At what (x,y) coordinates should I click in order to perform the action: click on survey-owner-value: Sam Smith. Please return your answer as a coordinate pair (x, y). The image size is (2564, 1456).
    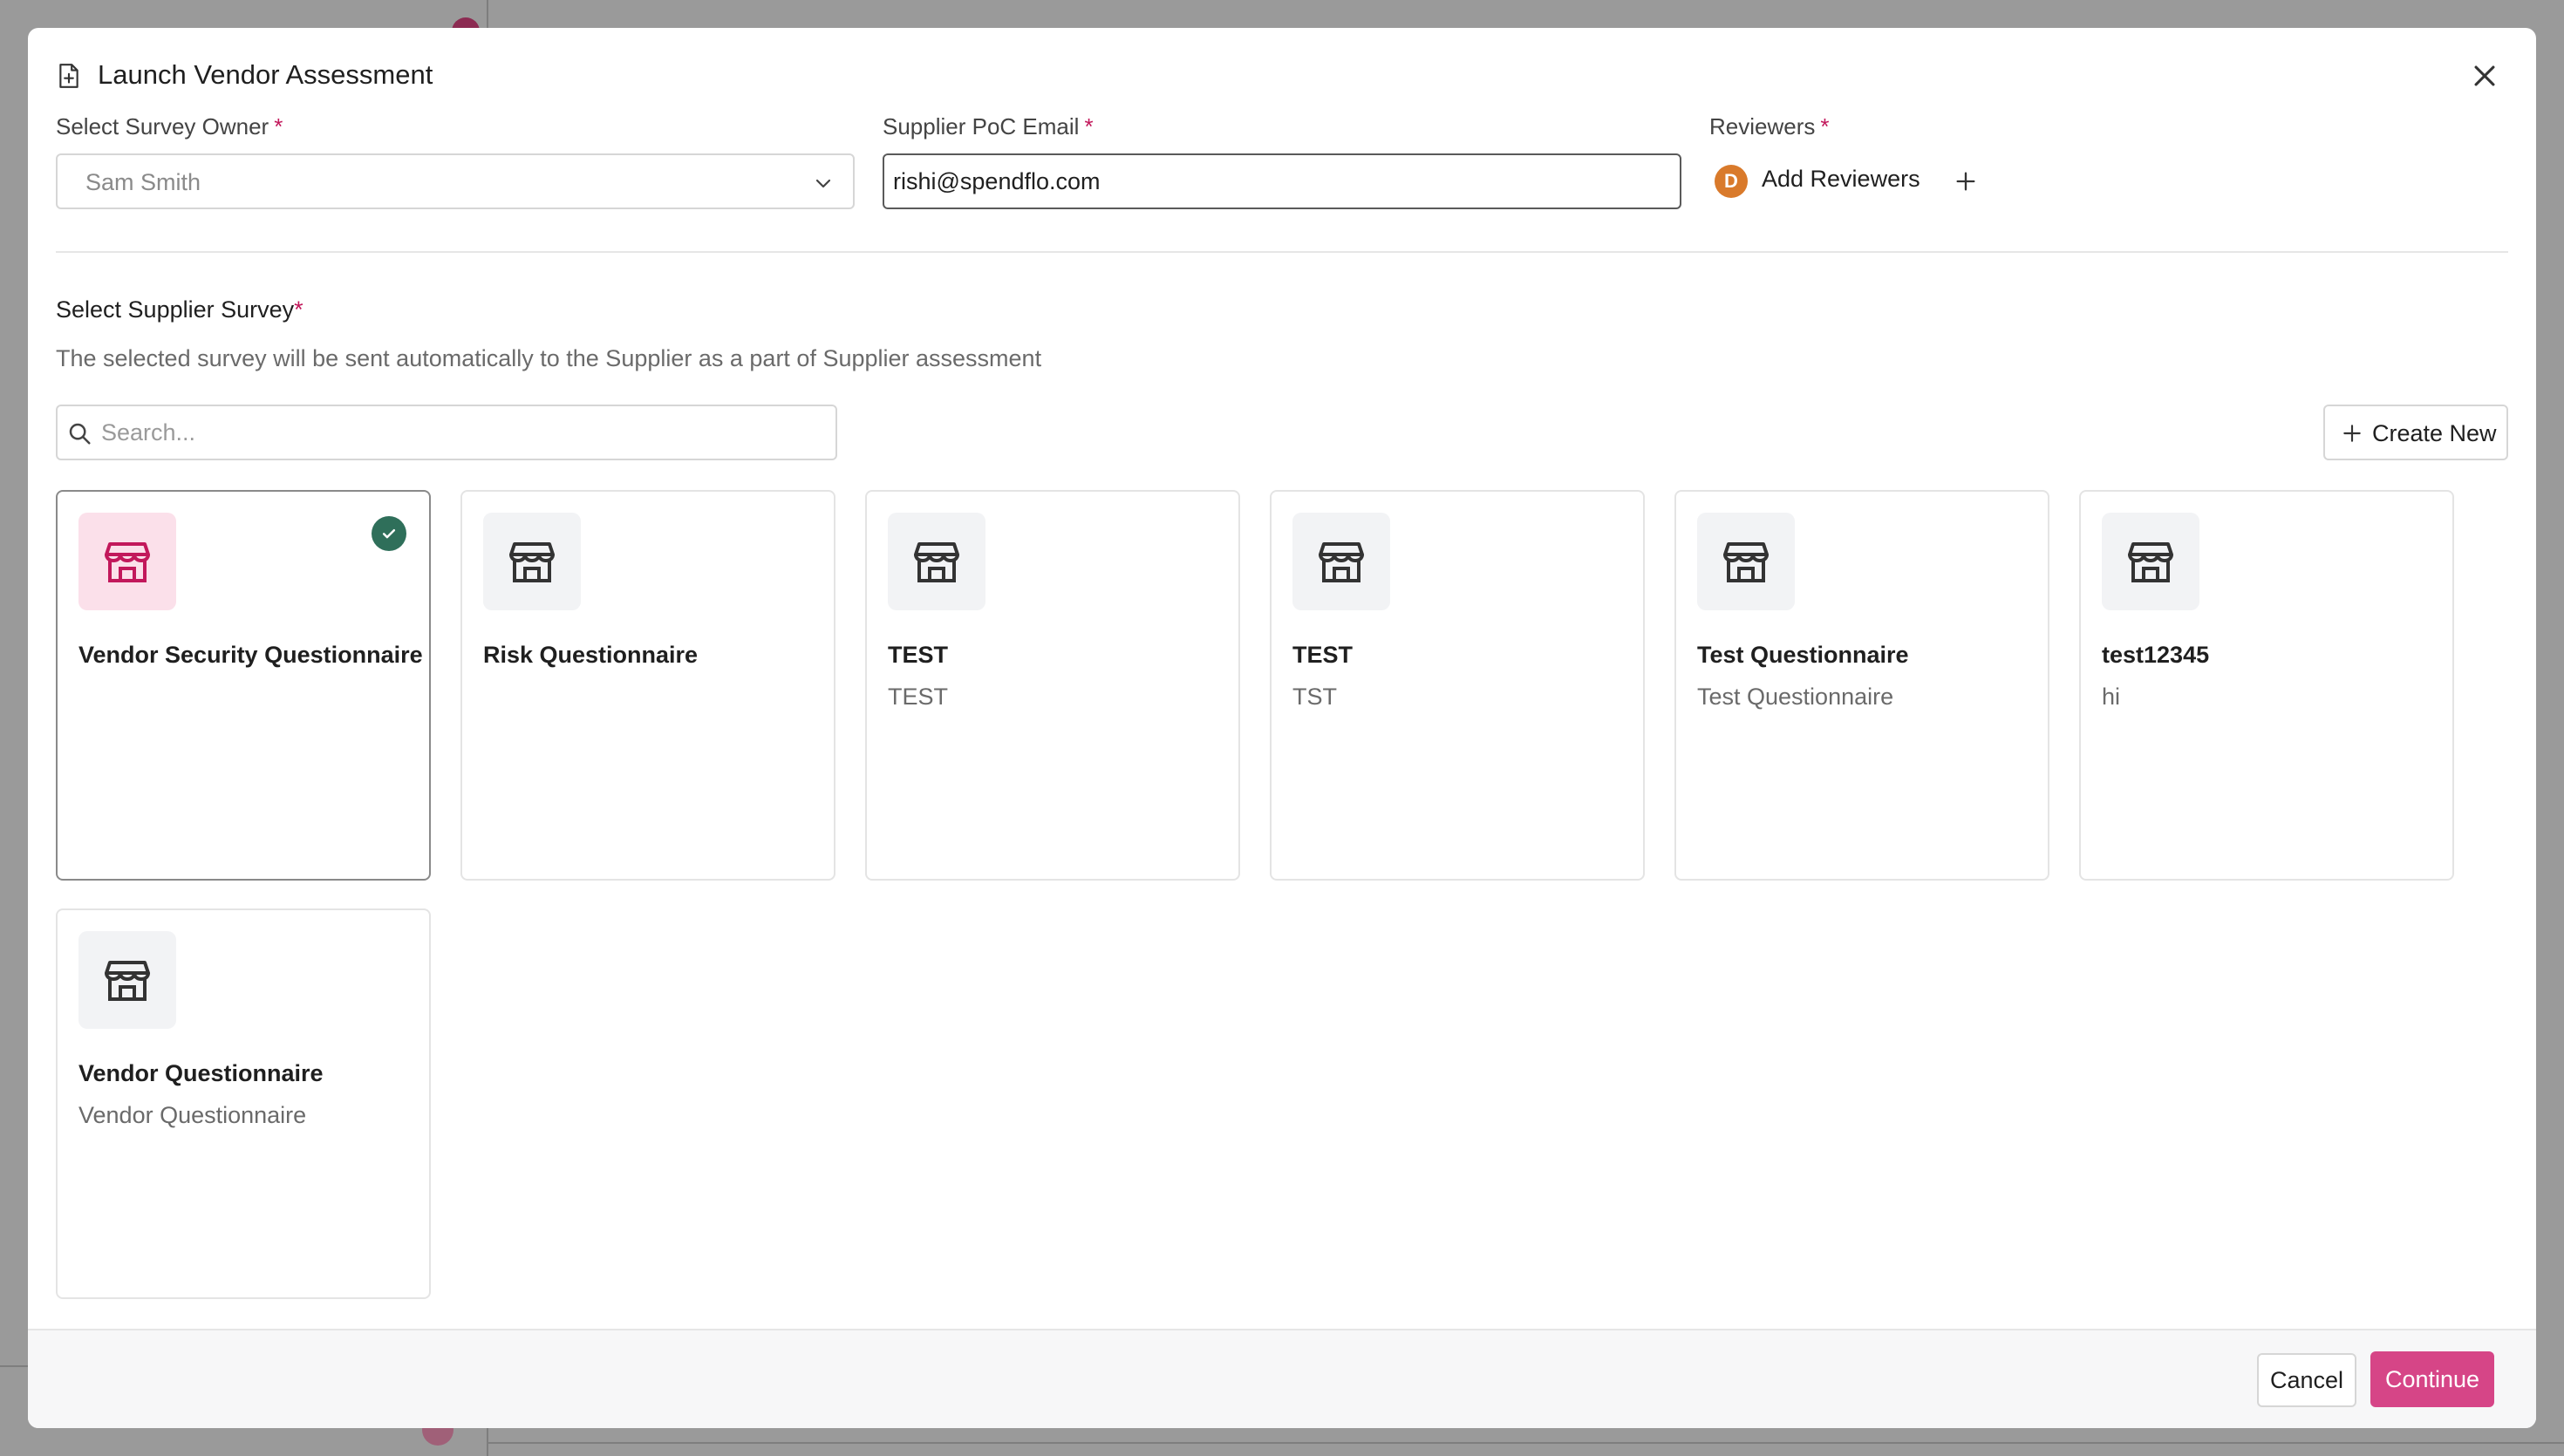
    Looking at the image, I should click on (143, 182).